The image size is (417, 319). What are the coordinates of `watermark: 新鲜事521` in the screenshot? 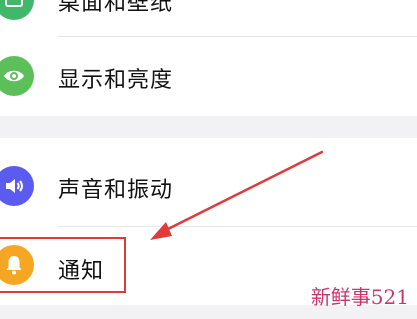 It's located at (359, 297).